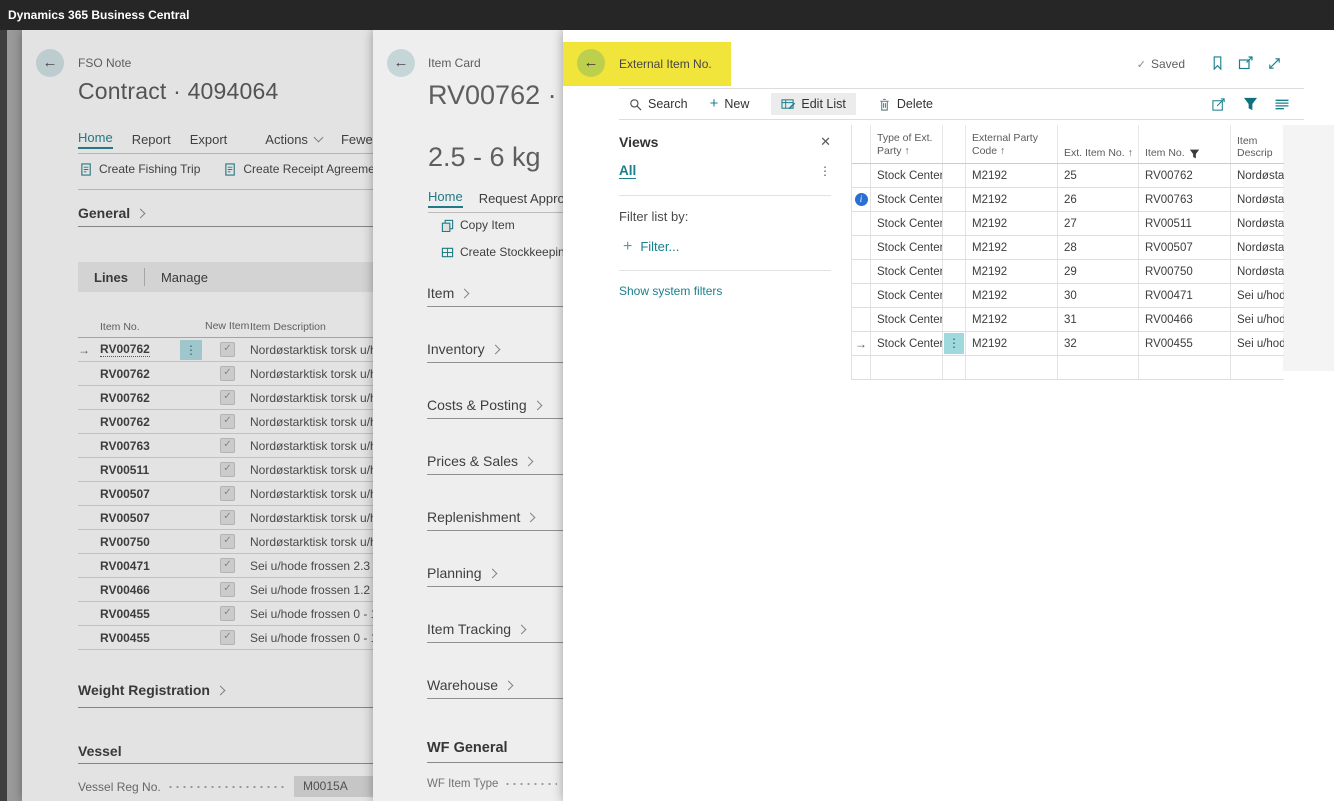  What do you see at coordinates (298, 169) in the screenshot?
I see `create-receipt-agreement-button: Create Receipt Agreement` at bounding box center [298, 169].